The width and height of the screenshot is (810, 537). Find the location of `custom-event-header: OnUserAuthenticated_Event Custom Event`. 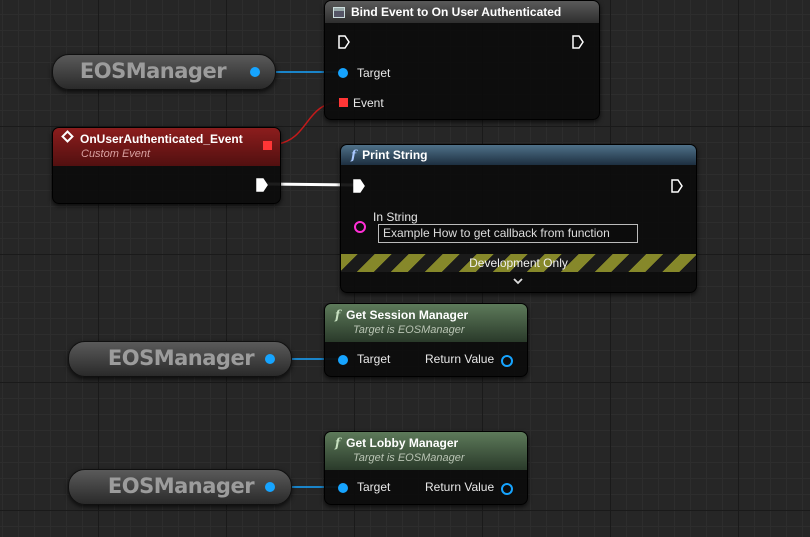

custom-event-header: OnUserAuthenticated_Event Custom Event is located at coordinates (166, 147).